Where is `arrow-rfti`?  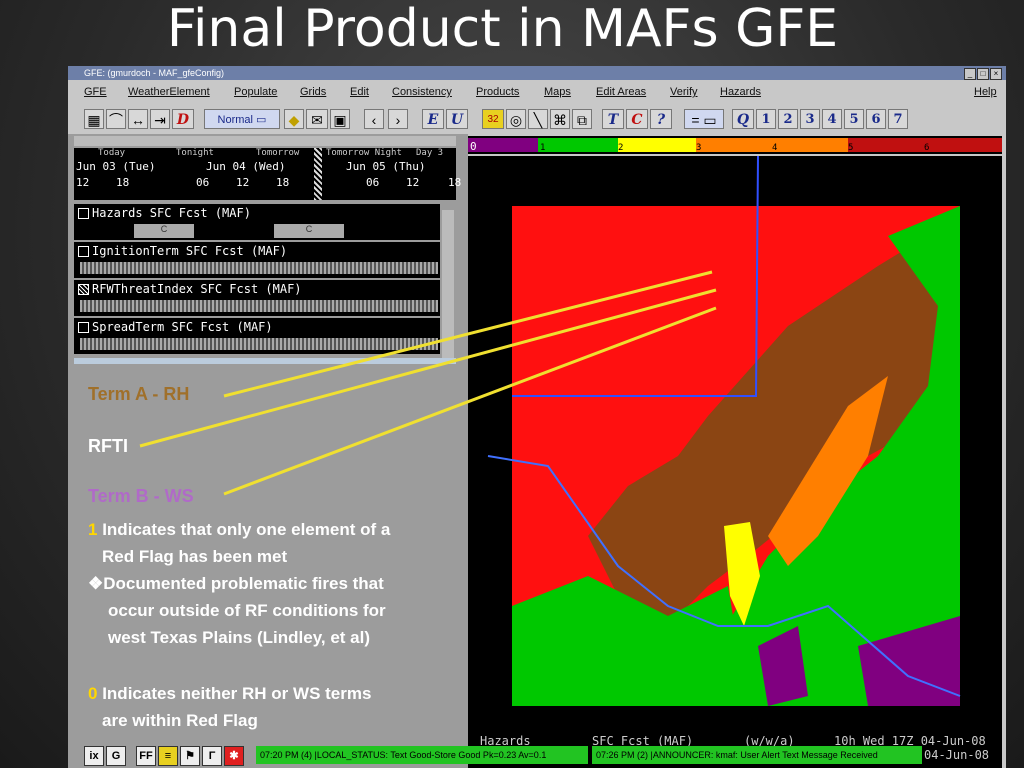
arrow-rfti is located at coordinates (428, 368).